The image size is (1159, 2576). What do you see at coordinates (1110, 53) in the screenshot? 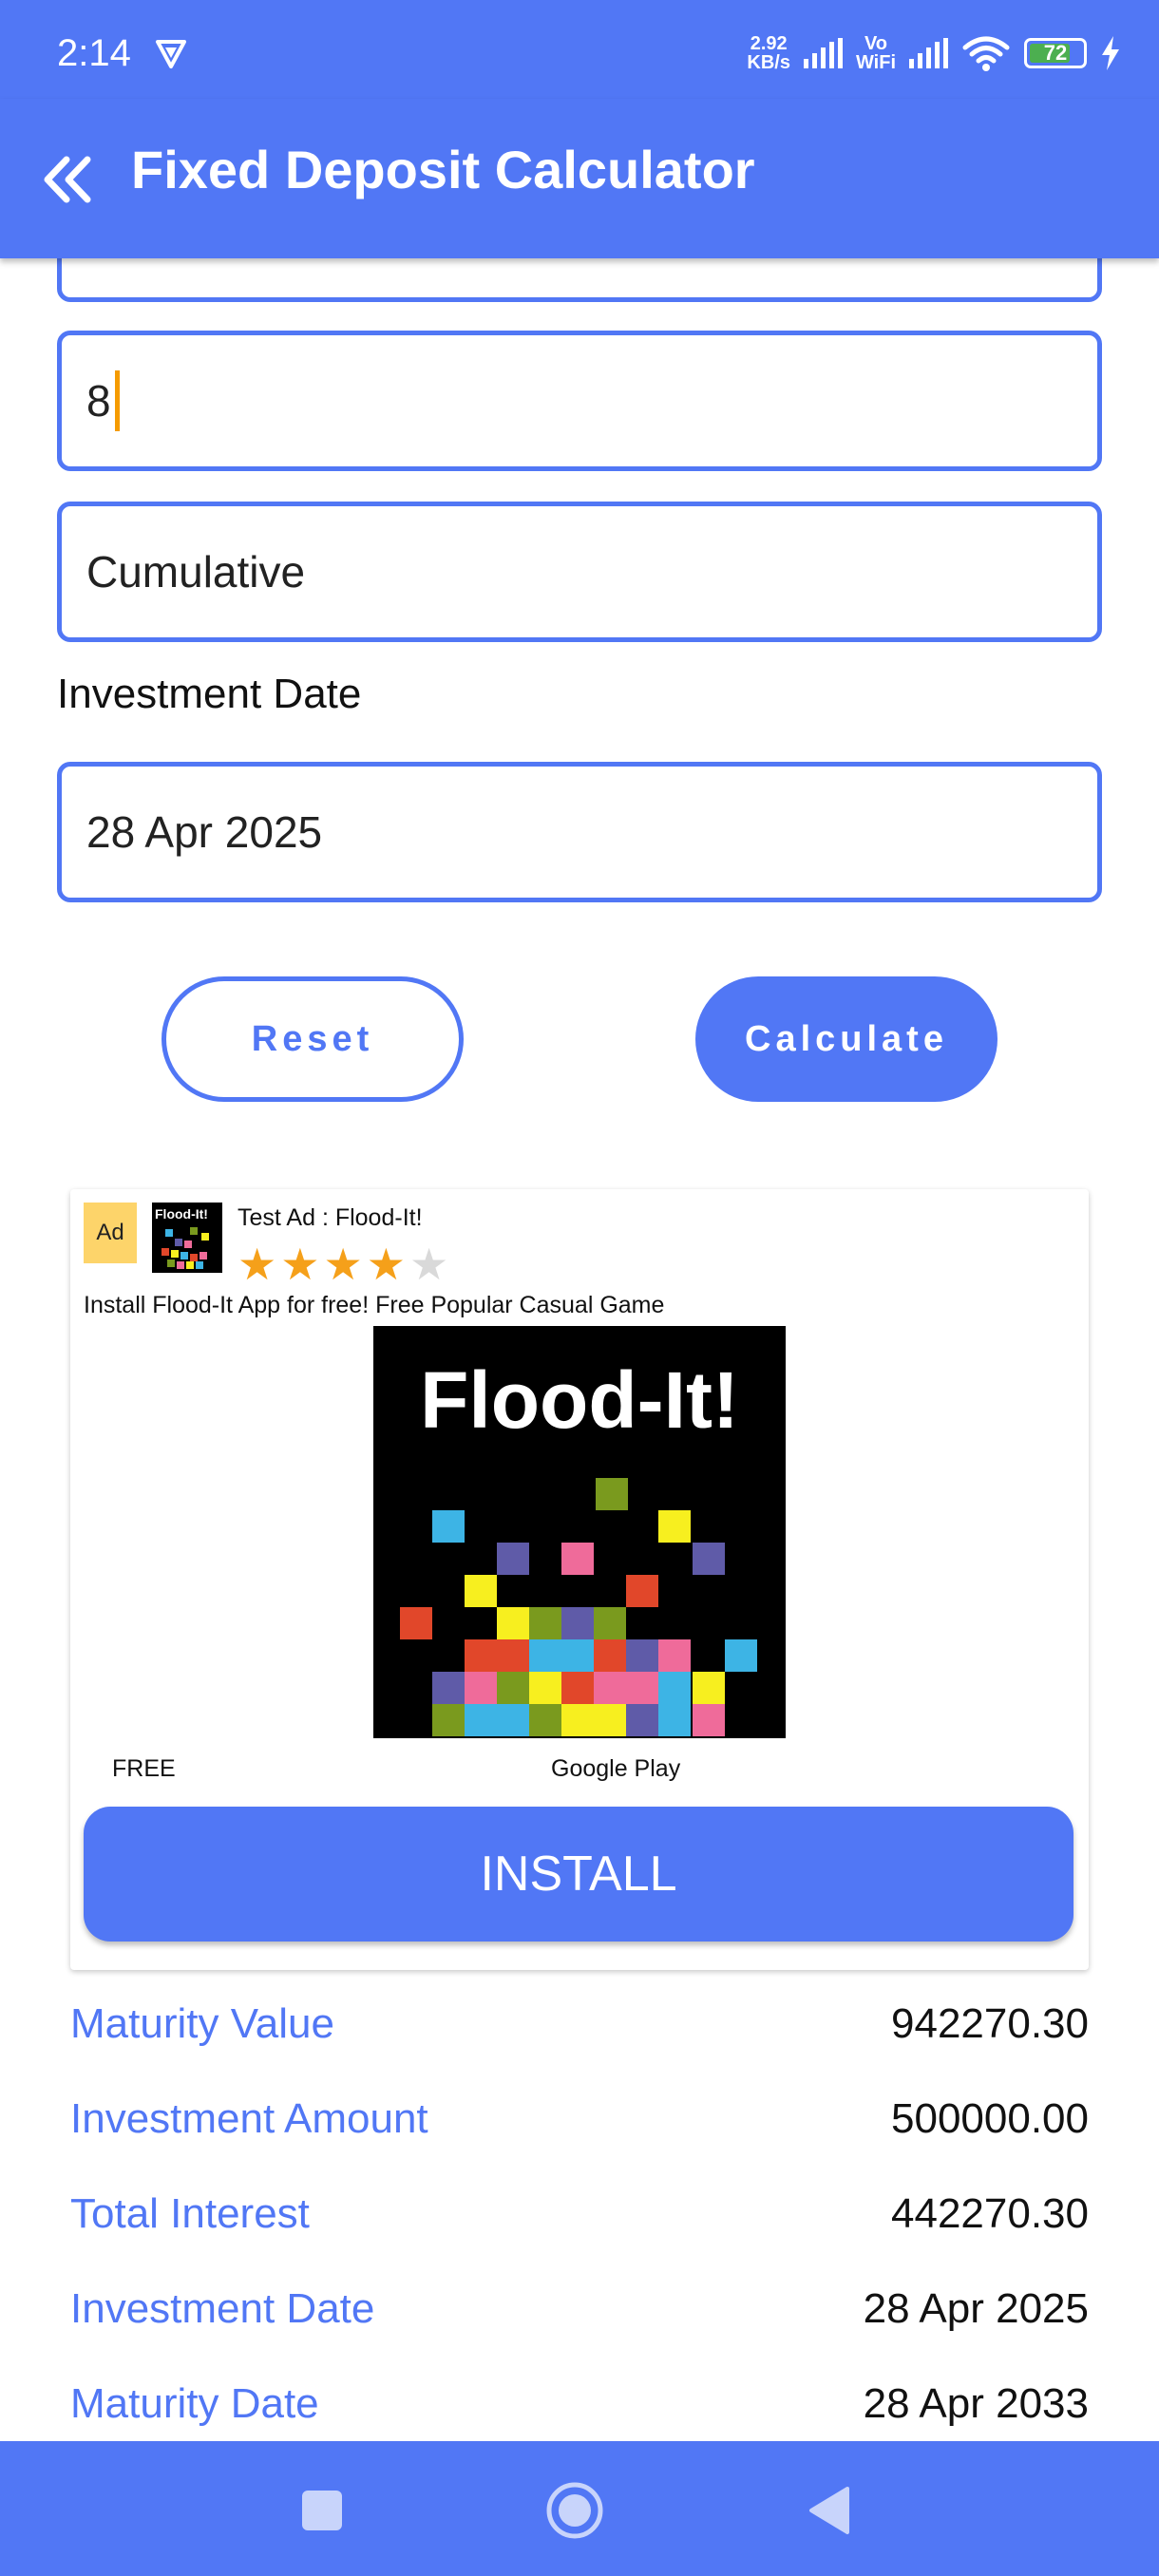
I see `charging-bolt-icon` at bounding box center [1110, 53].